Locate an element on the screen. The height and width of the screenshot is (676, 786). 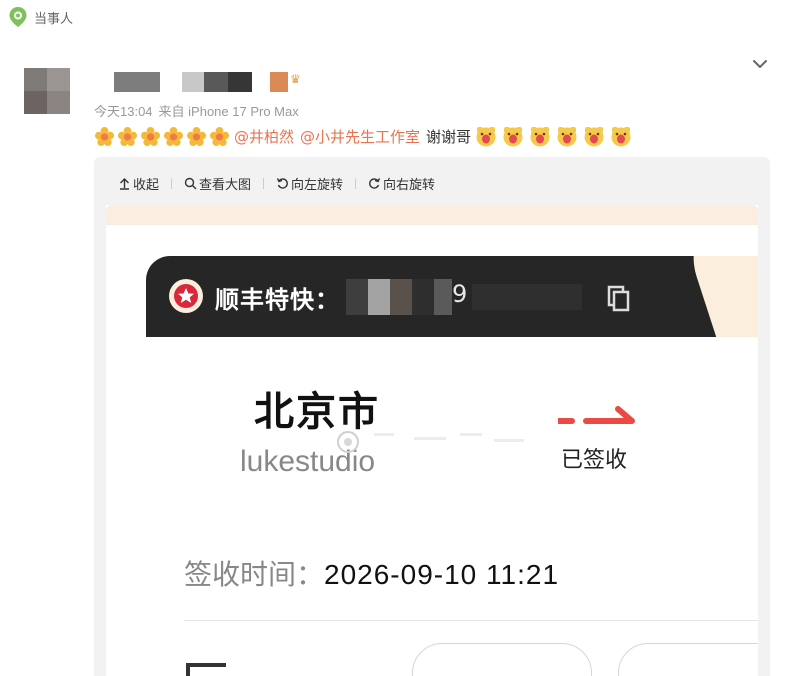
image-toolbar: 收起 查看大图 向左旋转 向右旋转 is located at coordinates (276, 183).